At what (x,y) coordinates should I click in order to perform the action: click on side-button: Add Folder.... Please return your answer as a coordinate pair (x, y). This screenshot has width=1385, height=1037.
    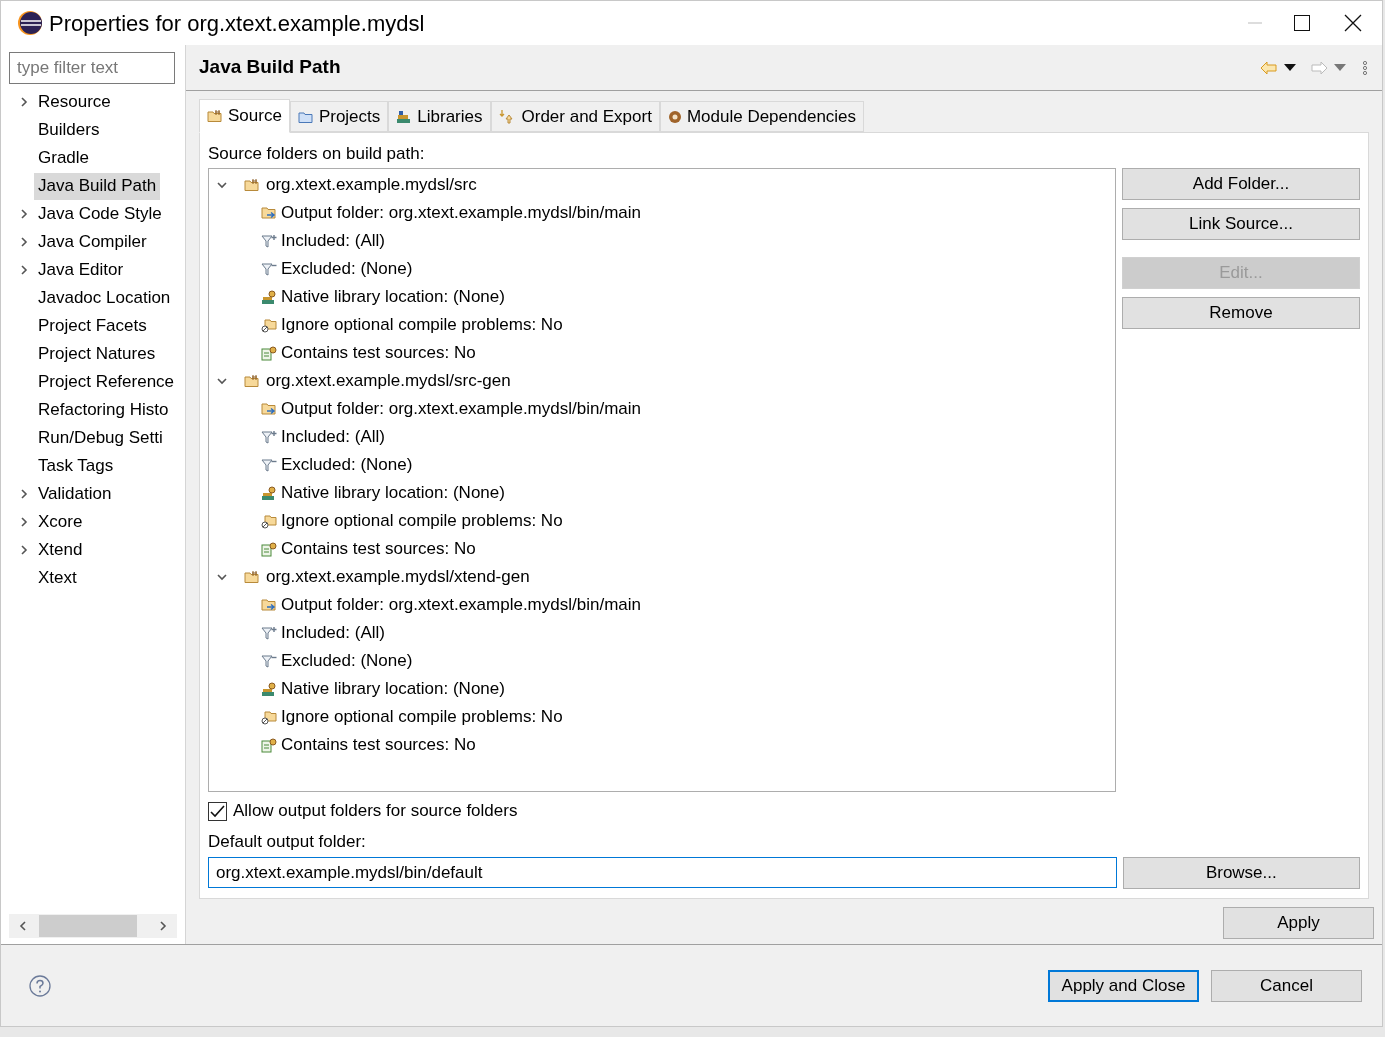
    Looking at the image, I should click on (1241, 184).